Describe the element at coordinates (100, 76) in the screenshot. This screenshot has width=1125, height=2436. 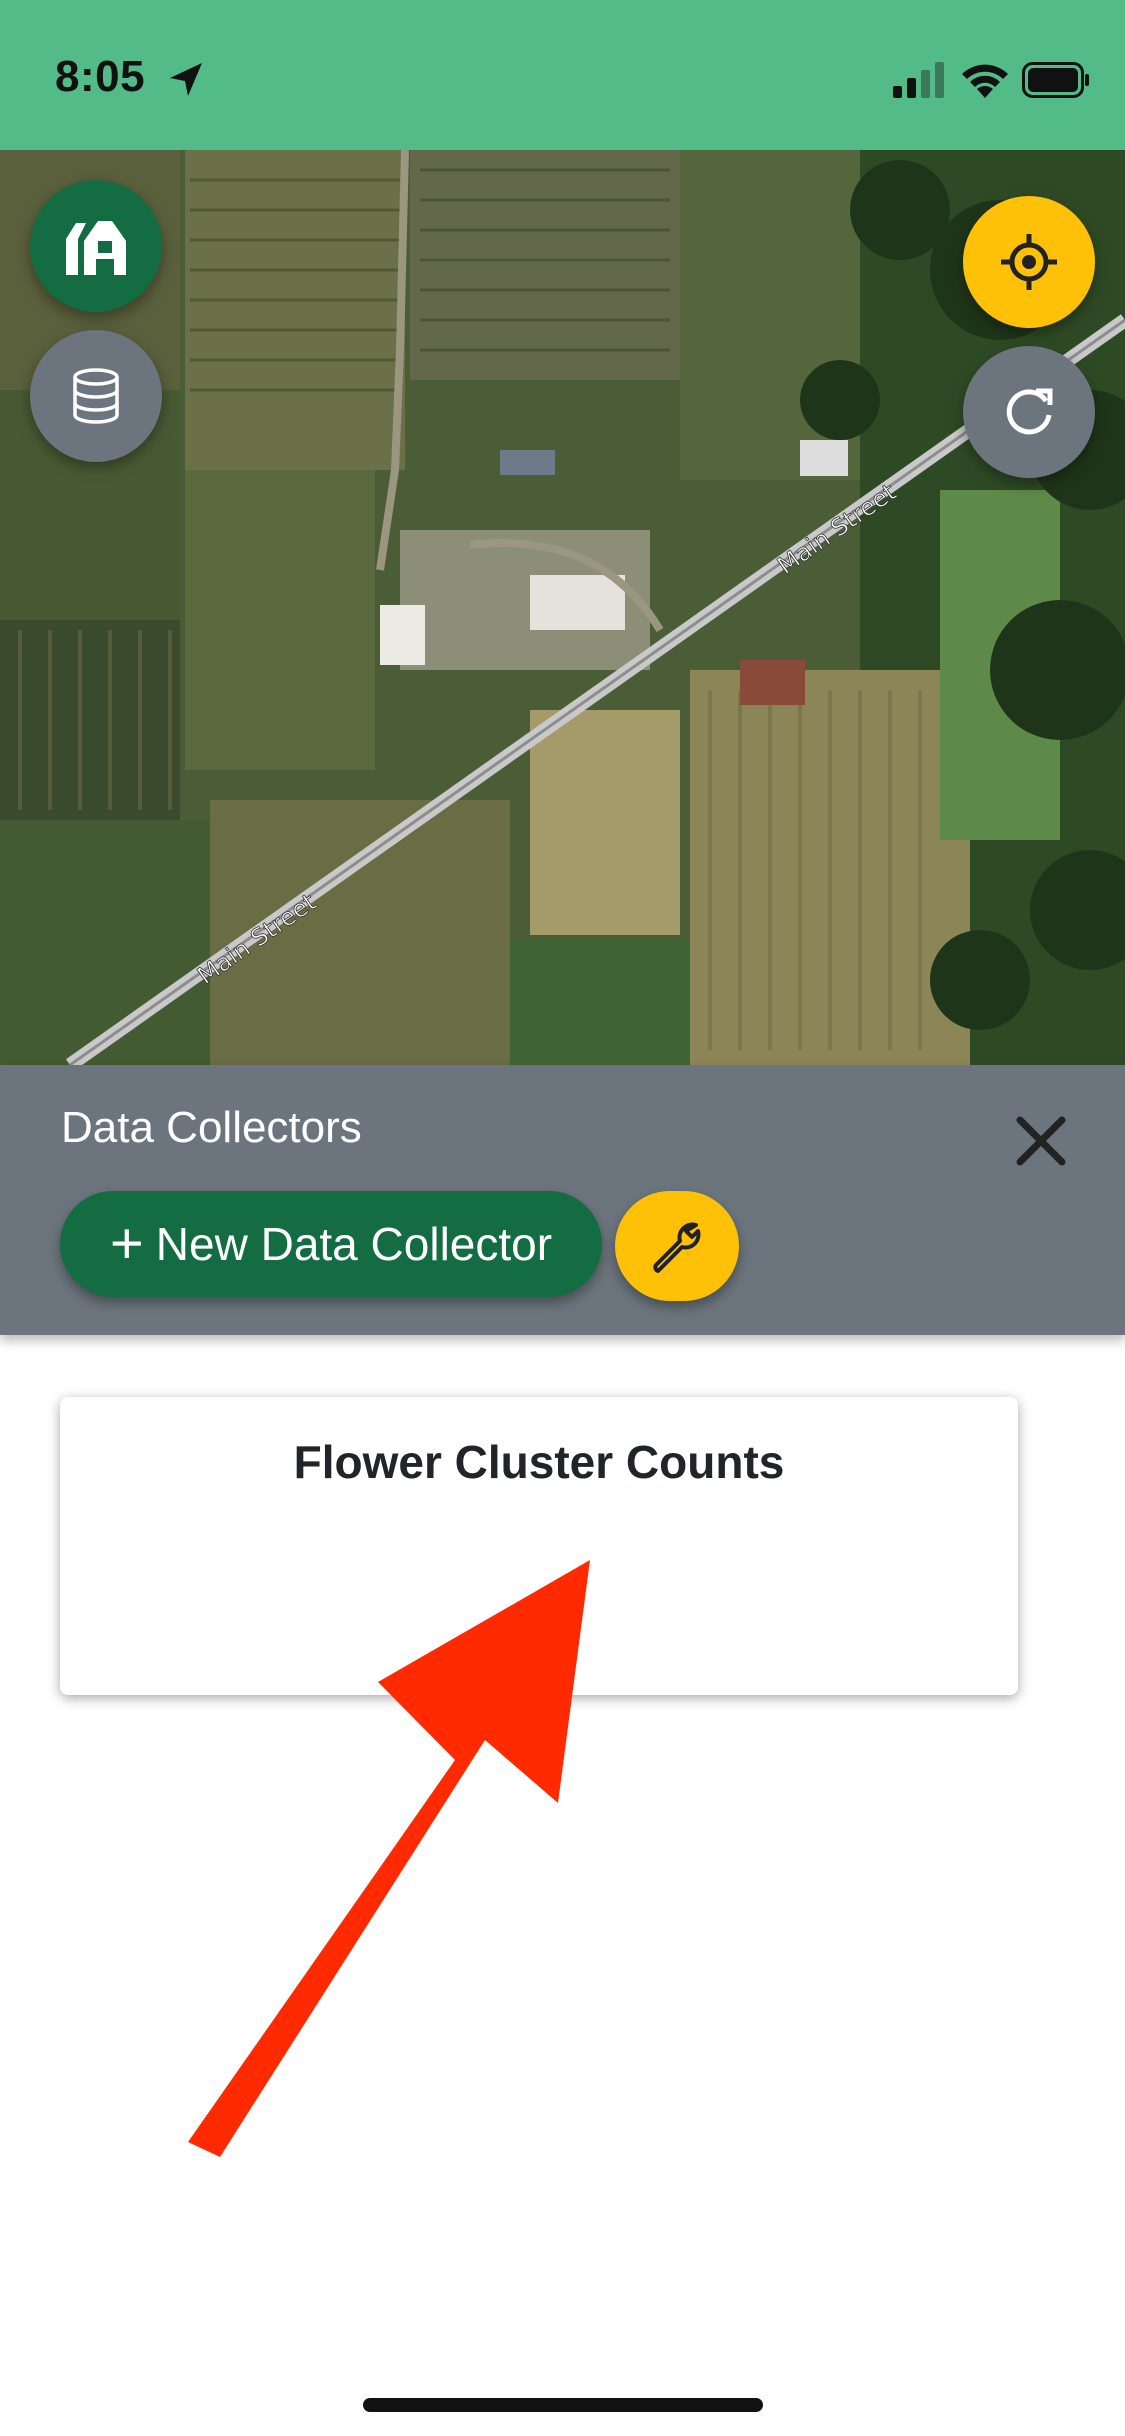
I see `status-time: 8:05` at that location.